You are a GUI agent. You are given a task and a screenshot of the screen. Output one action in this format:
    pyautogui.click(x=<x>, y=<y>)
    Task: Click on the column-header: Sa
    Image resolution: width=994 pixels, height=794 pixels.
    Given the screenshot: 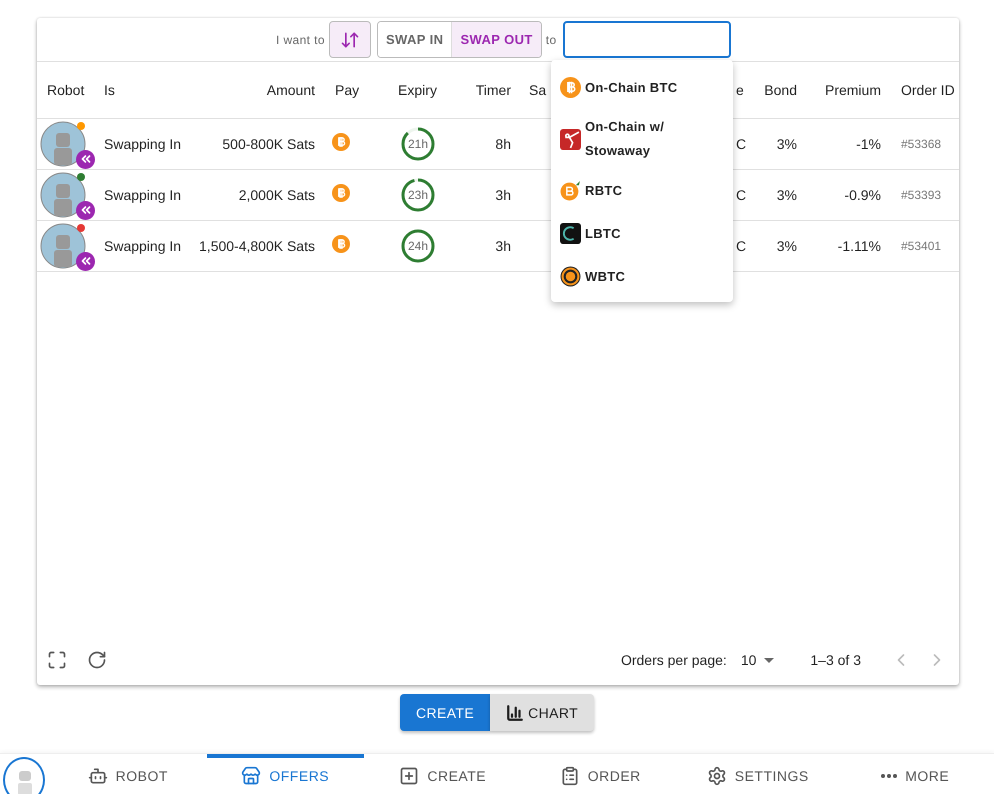 What is the action you would take?
    pyautogui.click(x=537, y=90)
    